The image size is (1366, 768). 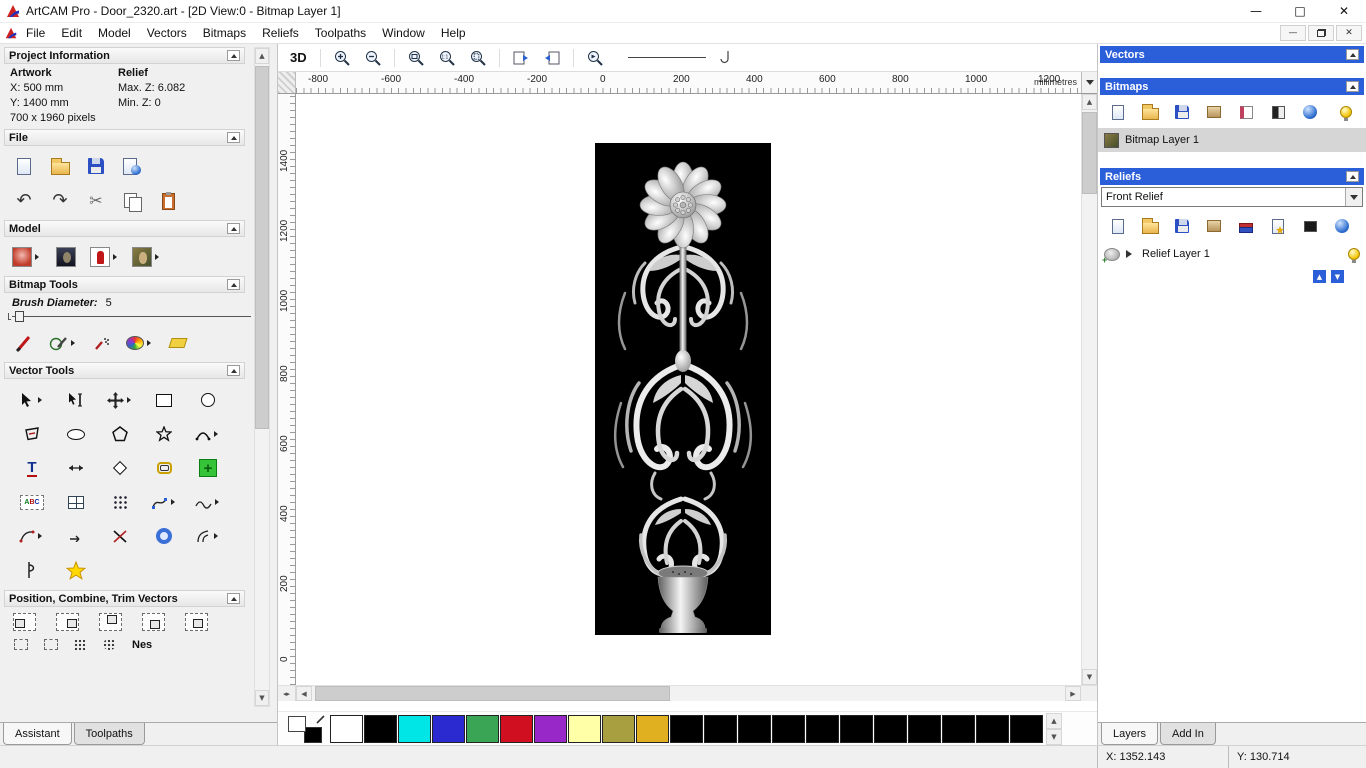 I want to click on slider-handle, so click(x=19, y=316).